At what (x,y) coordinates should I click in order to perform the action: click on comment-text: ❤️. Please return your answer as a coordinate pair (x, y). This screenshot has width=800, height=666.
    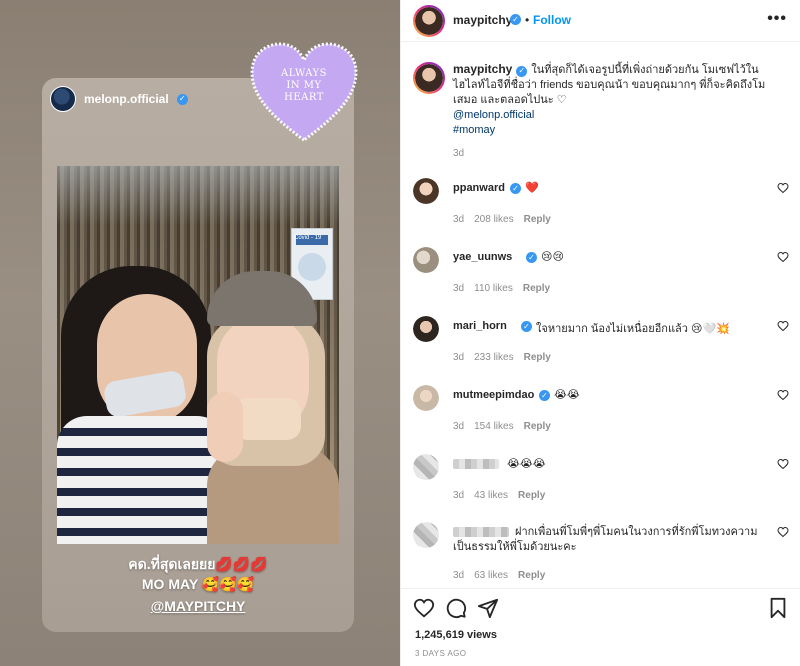
    Looking at the image, I should click on (532, 188).